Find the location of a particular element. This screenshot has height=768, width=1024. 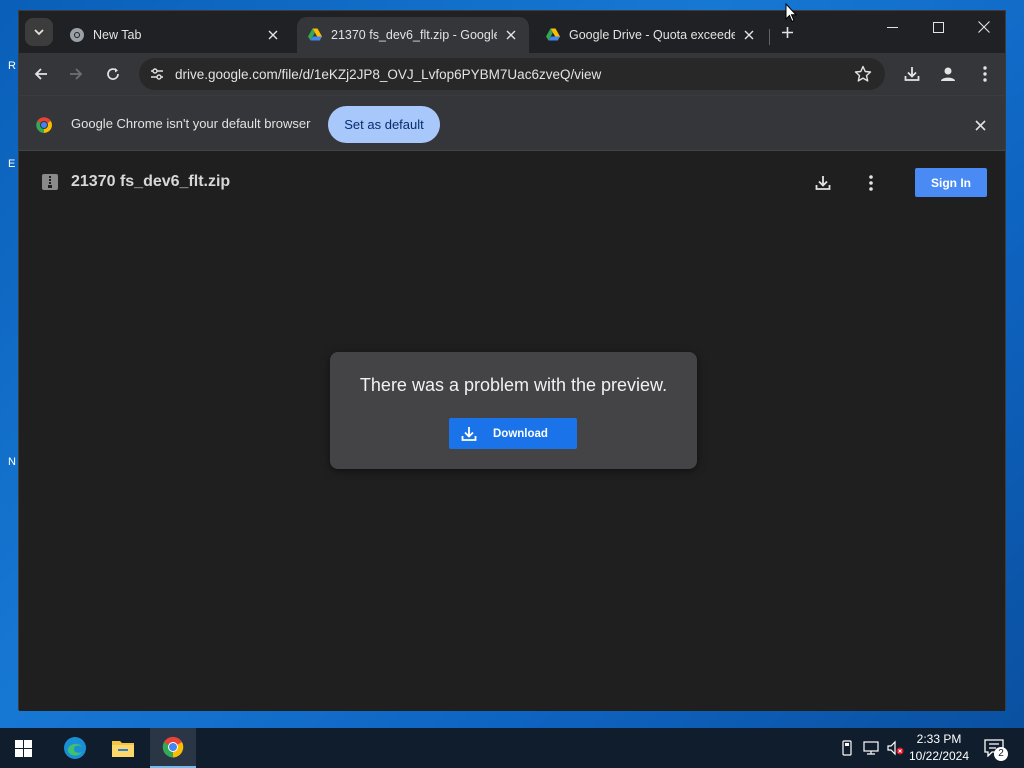

maximize-icon is located at coordinates (938, 27).